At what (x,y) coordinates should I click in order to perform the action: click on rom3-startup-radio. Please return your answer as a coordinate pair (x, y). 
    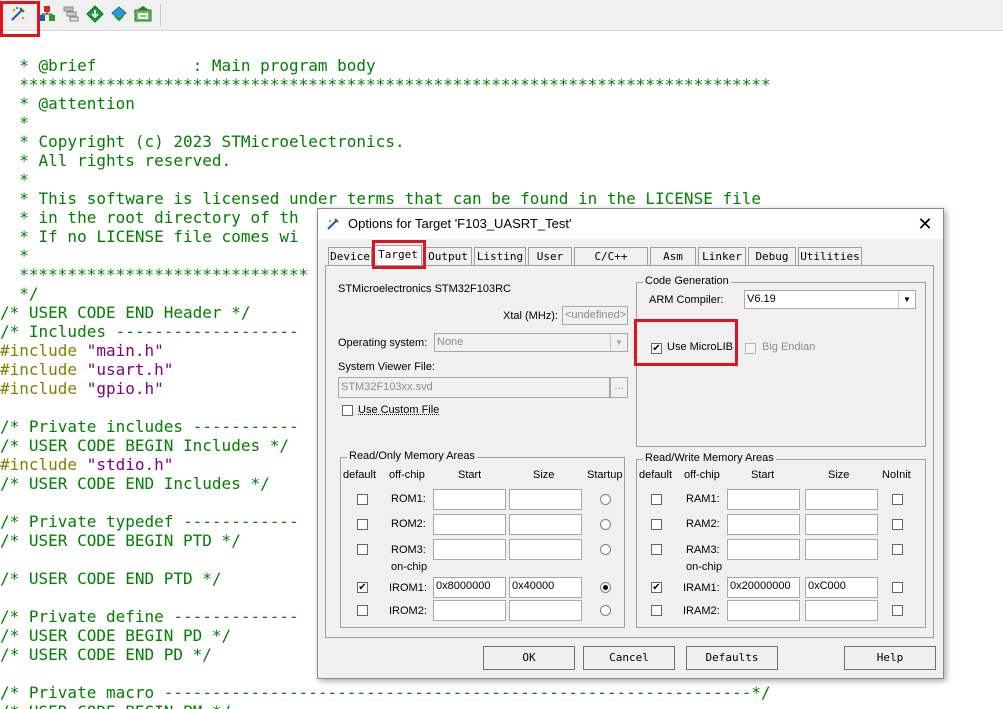
    Looking at the image, I should click on (605, 549).